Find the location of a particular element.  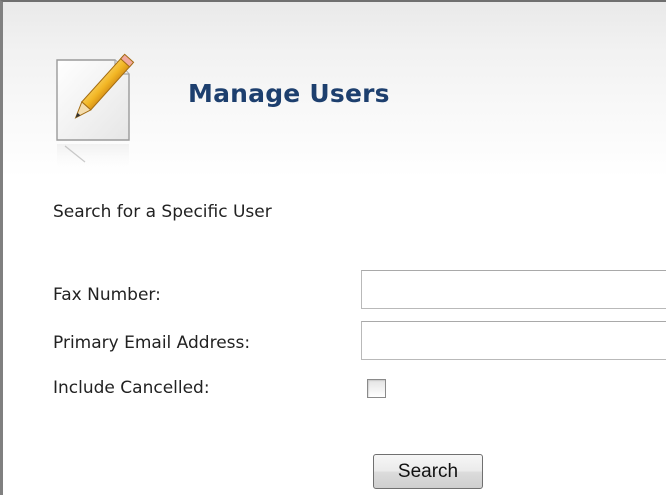

page-title: Manage Users is located at coordinates (289, 93).